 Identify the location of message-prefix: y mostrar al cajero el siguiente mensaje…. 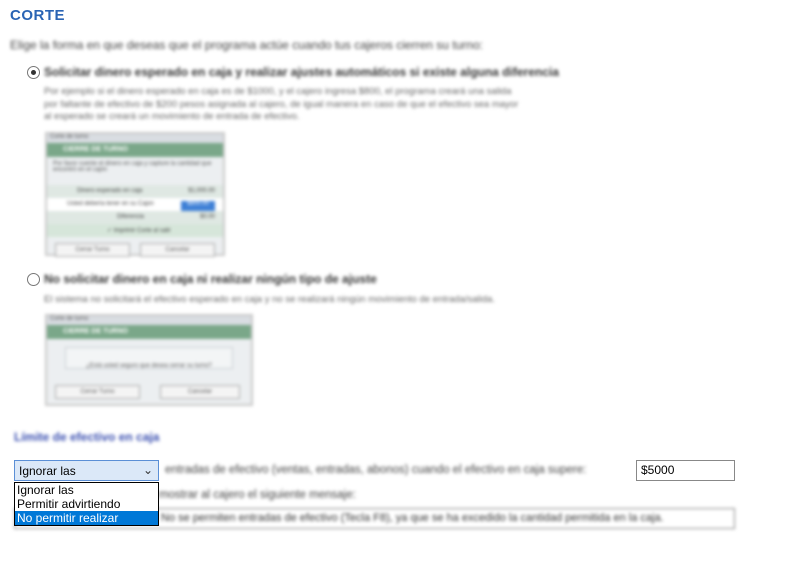
(253, 495).